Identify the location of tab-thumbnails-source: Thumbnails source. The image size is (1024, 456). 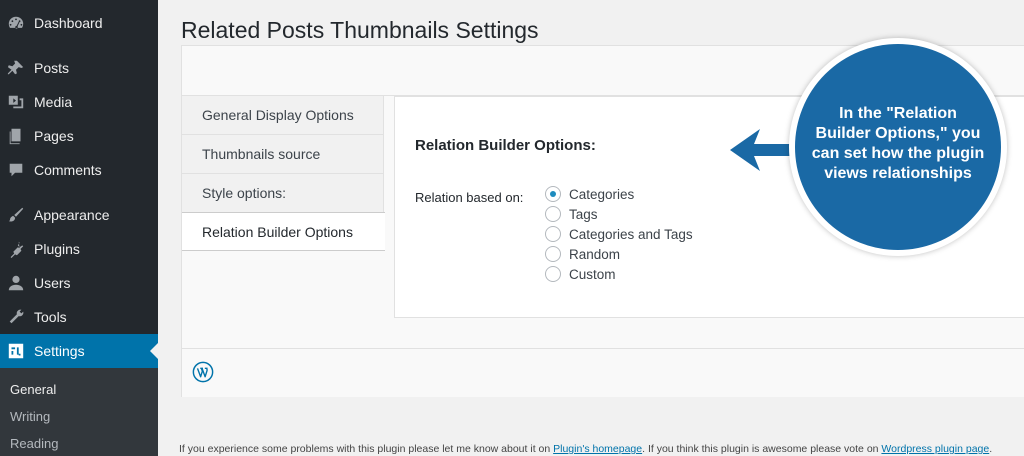
(283, 154).